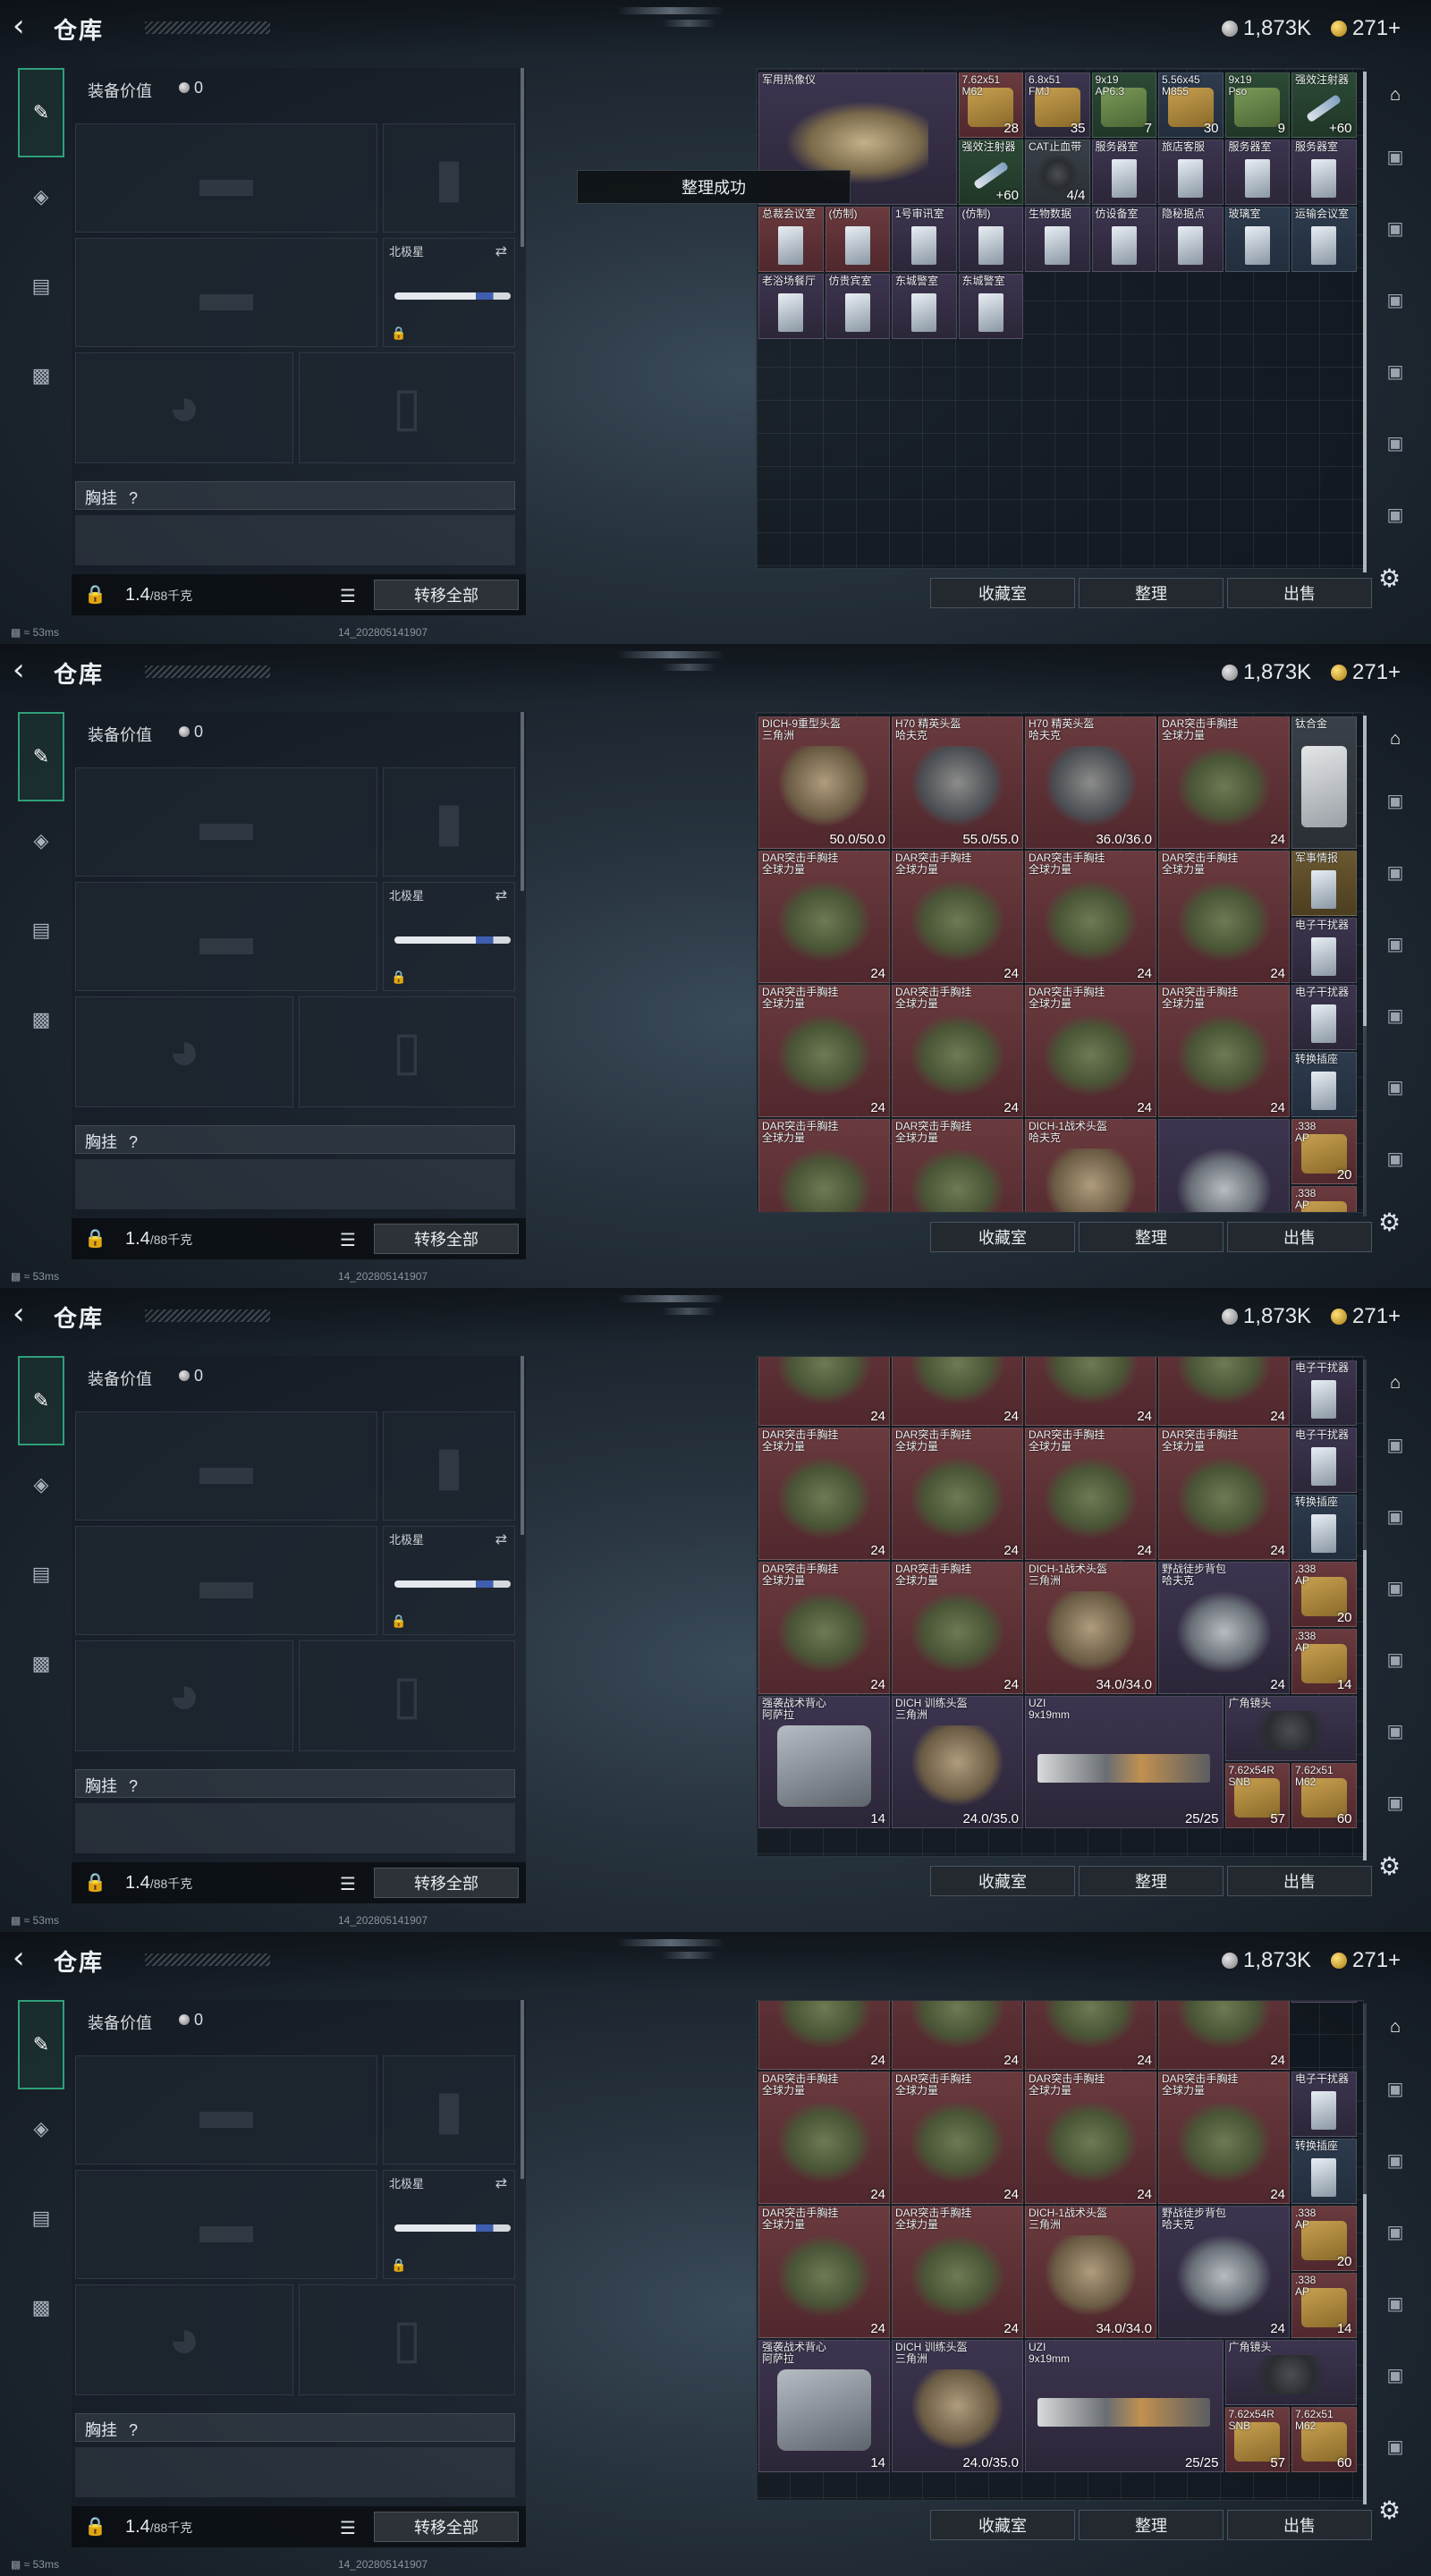 This screenshot has height=2576, width=1431. I want to click on stash-item: 仿贵宾室, so click(858, 306).